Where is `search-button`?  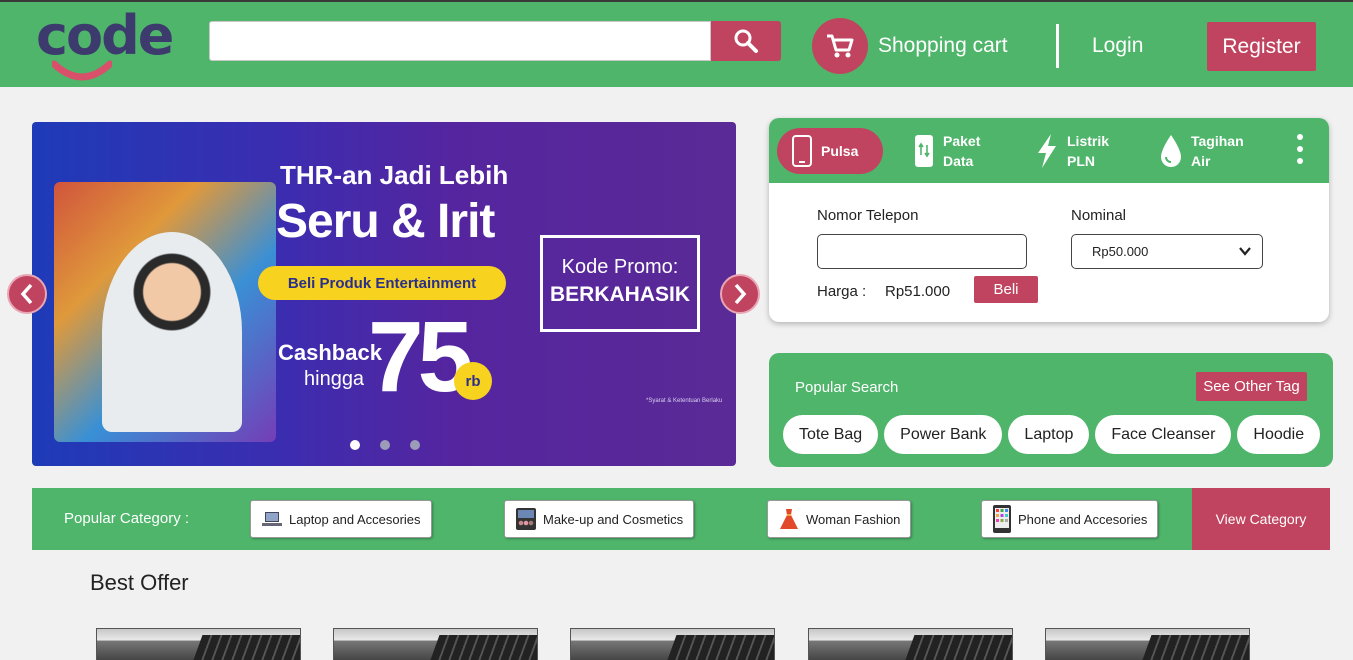 search-button is located at coordinates (746, 41).